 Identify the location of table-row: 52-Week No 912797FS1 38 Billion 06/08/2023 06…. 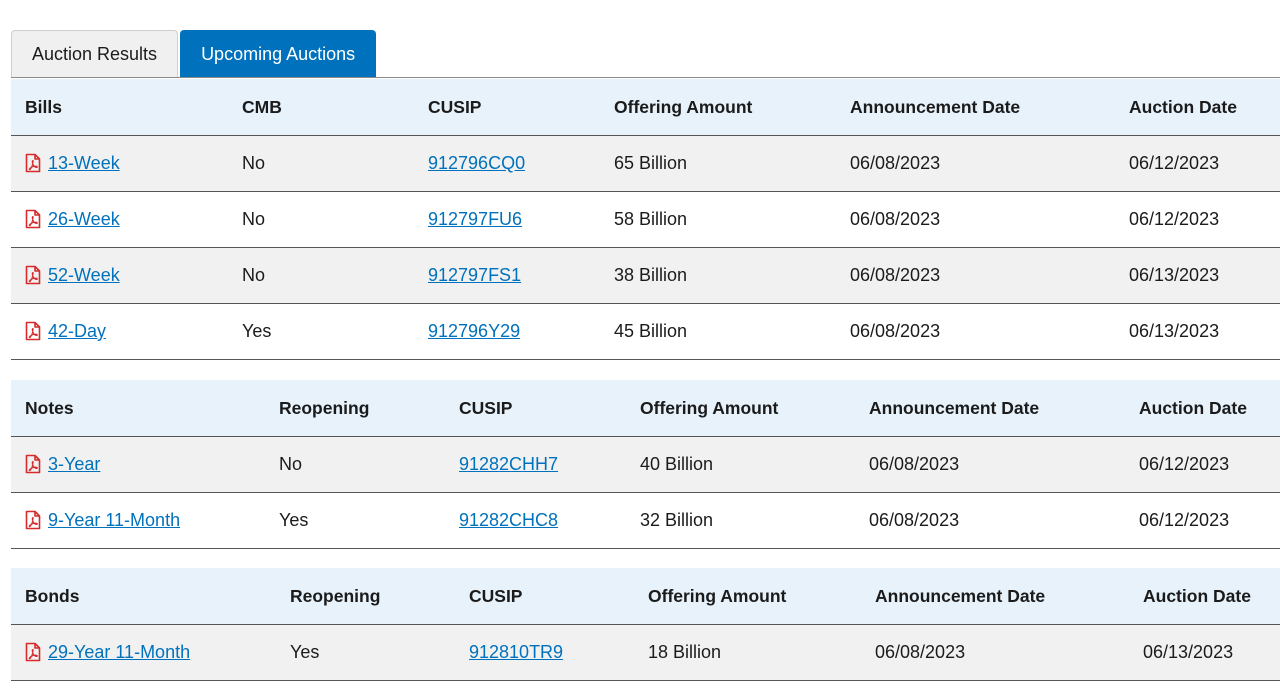
(645, 275).